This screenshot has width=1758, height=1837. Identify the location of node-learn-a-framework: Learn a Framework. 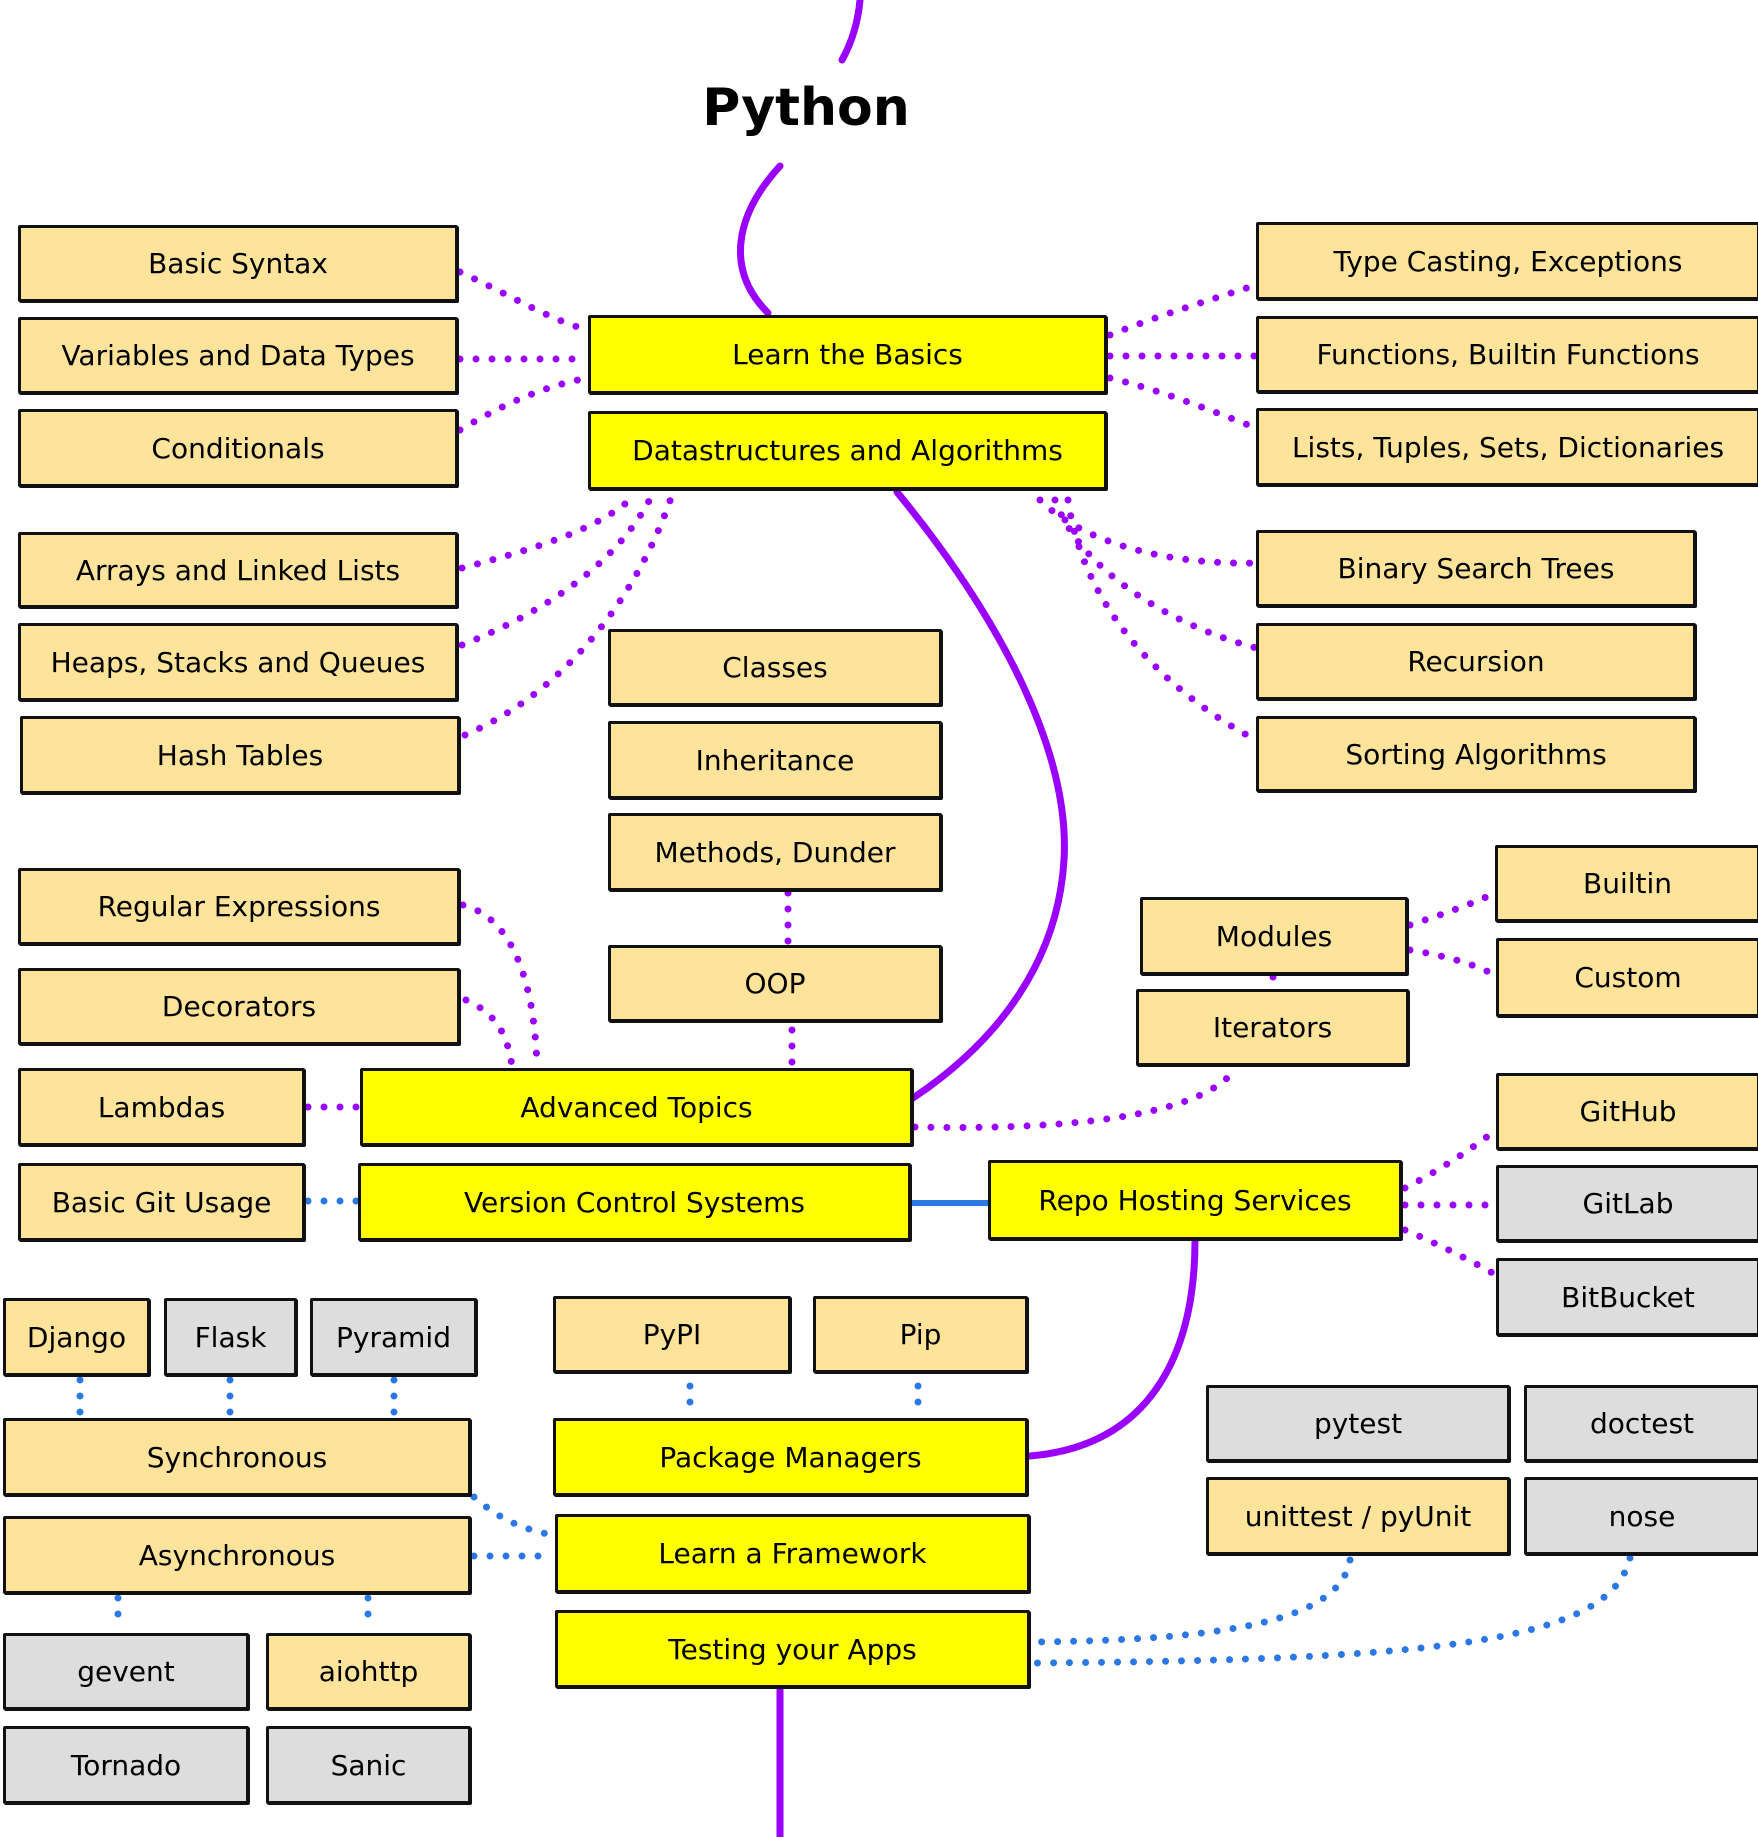
(792, 1553).